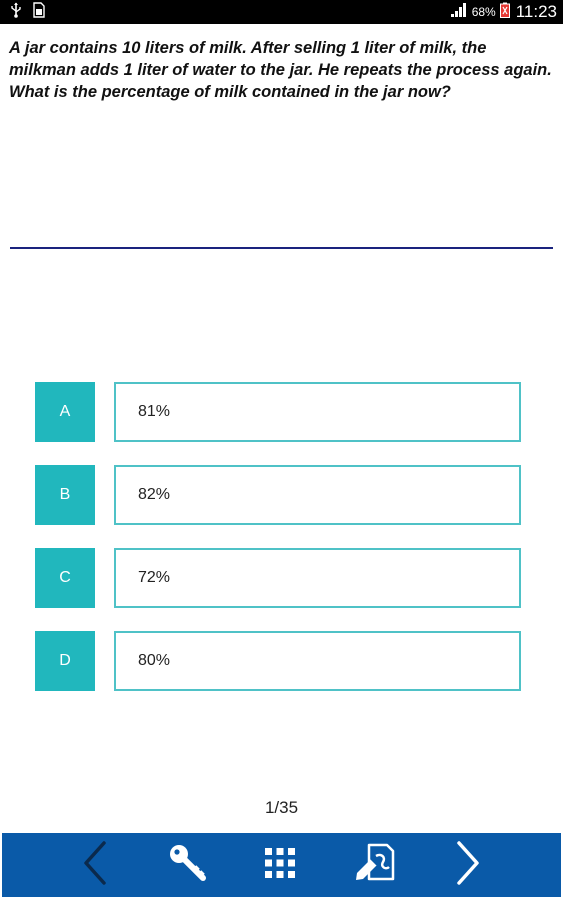 This screenshot has width=563, height=900. What do you see at coordinates (317, 495) in the screenshot?
I see `option-answer: 82%` at bounding box center [317, 495].